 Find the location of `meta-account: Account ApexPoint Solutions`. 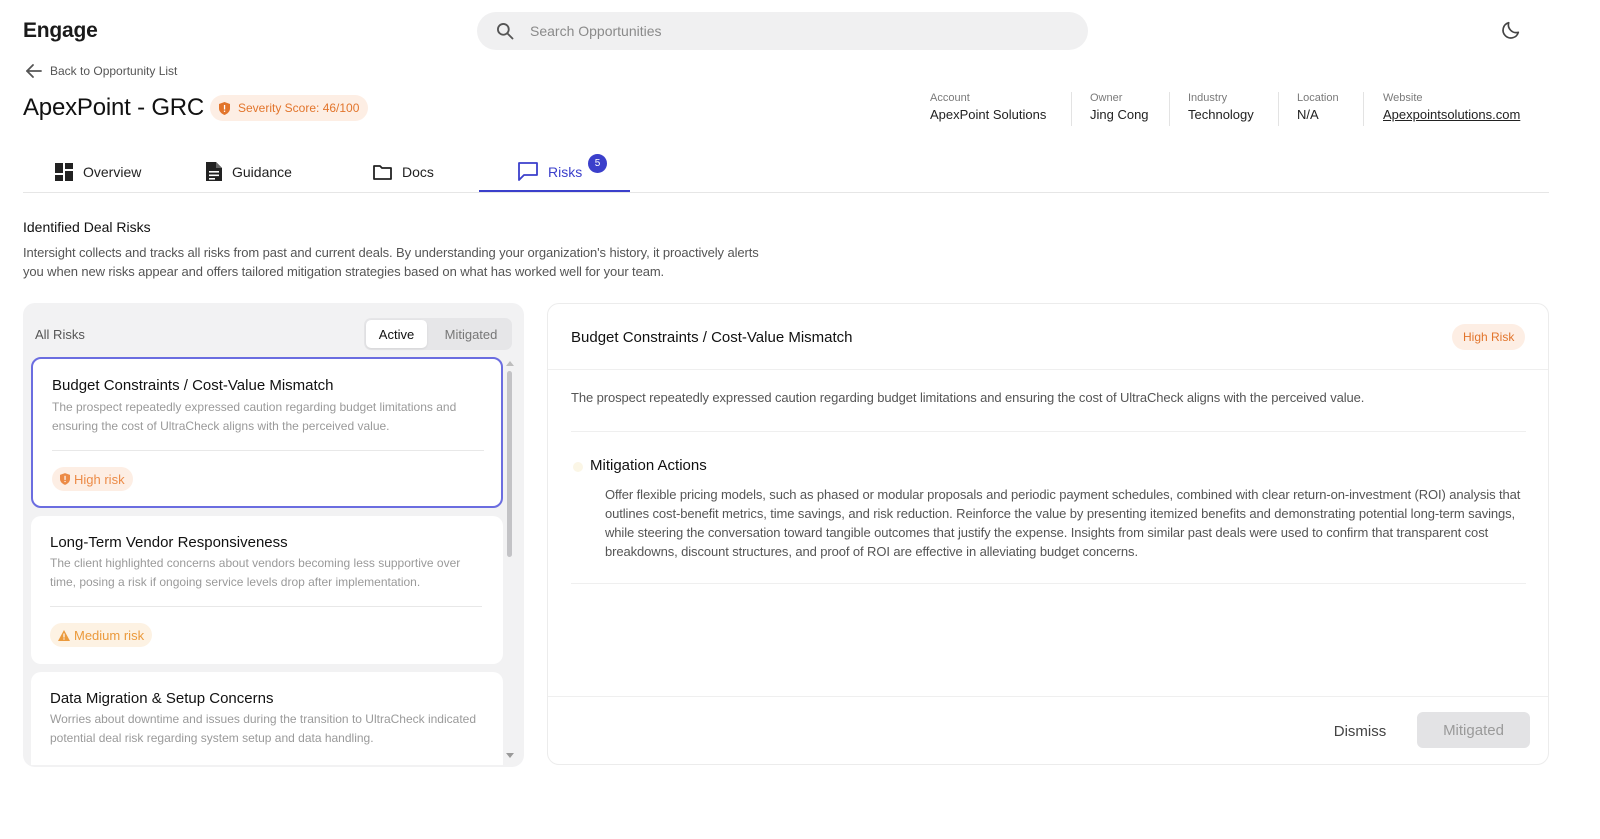

meta-account: Account ApexPoint Solutions is located at coordinates (988, 107).